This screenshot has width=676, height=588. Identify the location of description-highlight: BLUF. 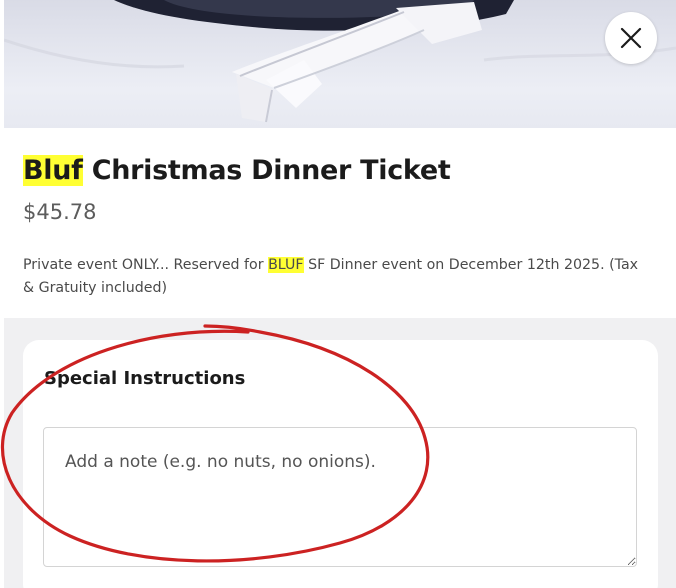
(286, 265).